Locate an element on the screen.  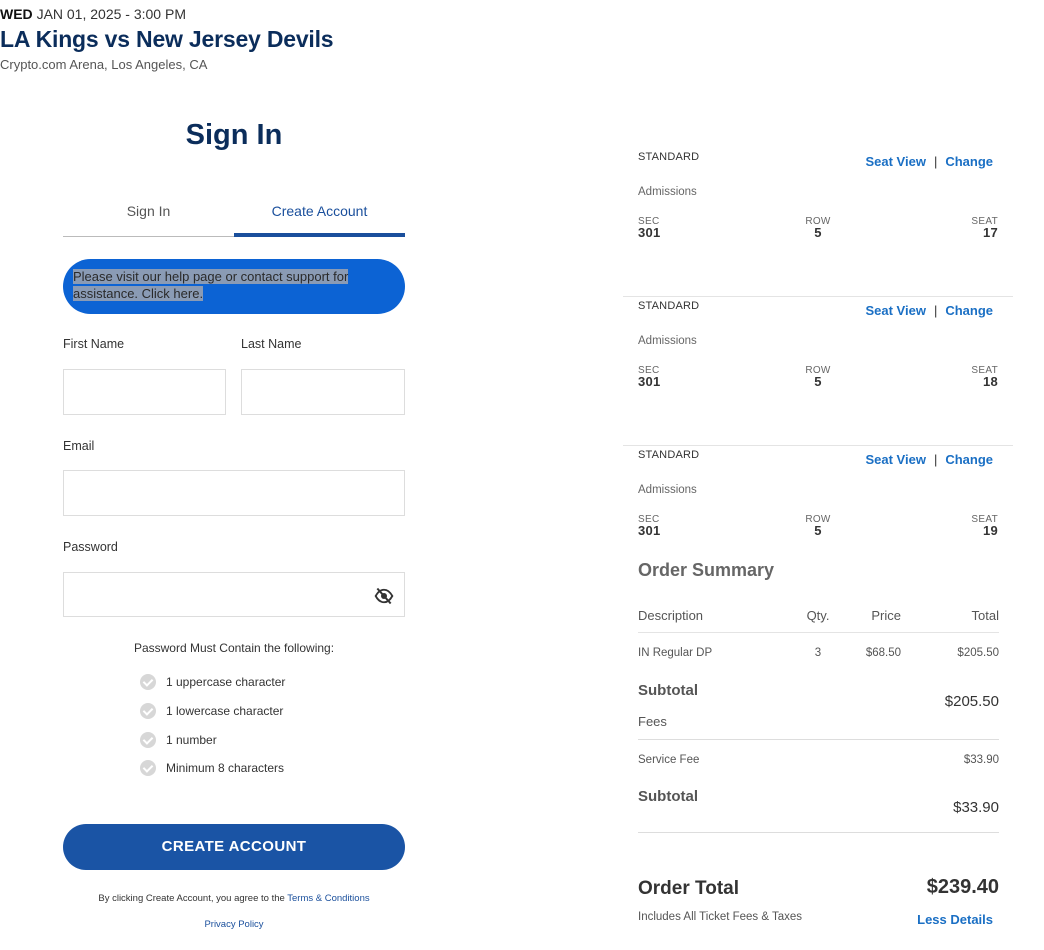
password-field is located at coordinates (234, 594).